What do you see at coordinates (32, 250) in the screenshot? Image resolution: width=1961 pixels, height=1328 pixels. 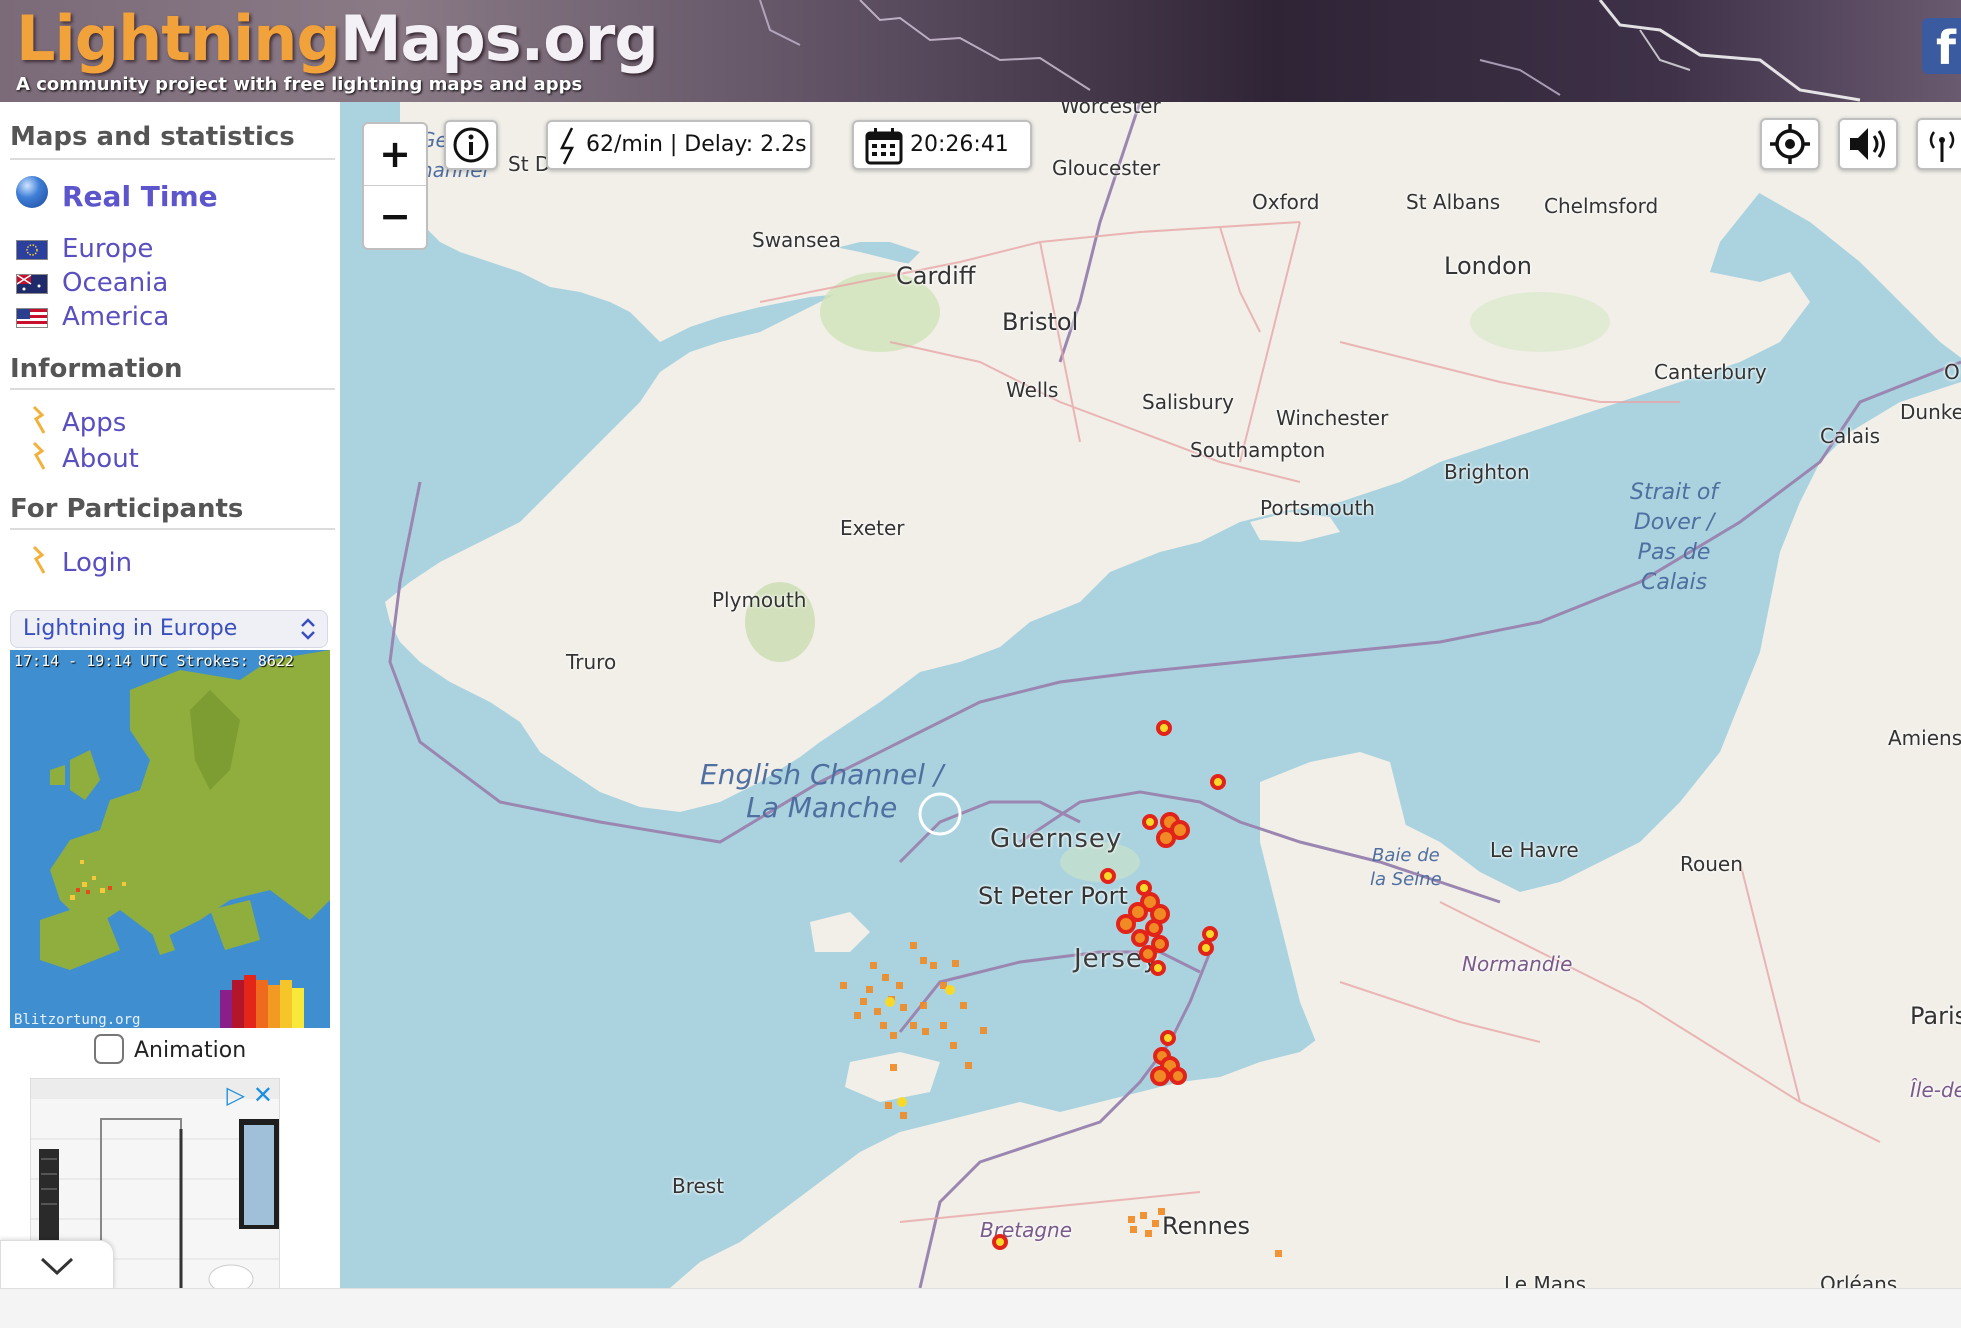 I see `eu-flag-icon` at bounding box center [32, 250].